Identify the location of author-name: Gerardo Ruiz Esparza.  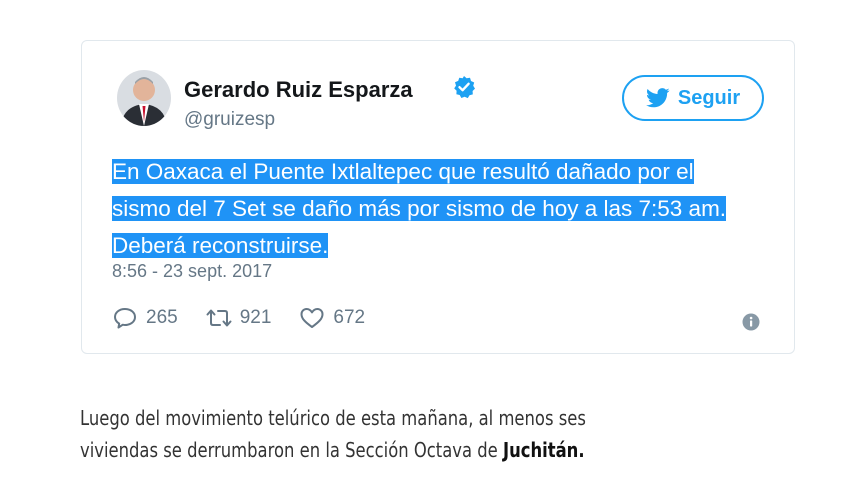
(298, 90).